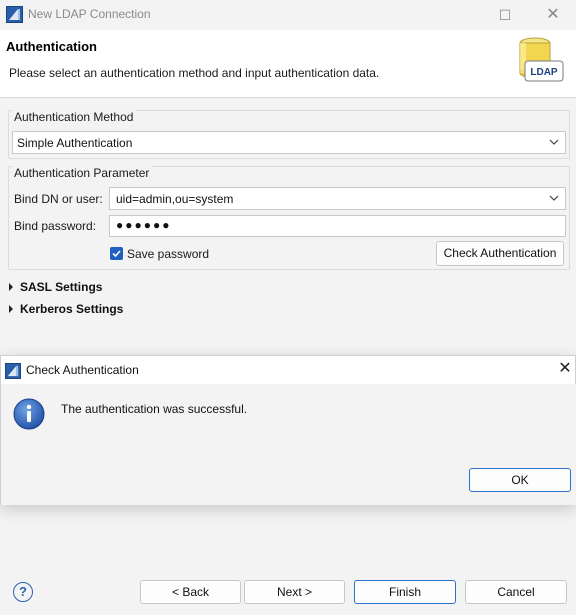  Describe the element at coordinates (294, 592) in the screenshot. I see `next-button: Next >` at that location.